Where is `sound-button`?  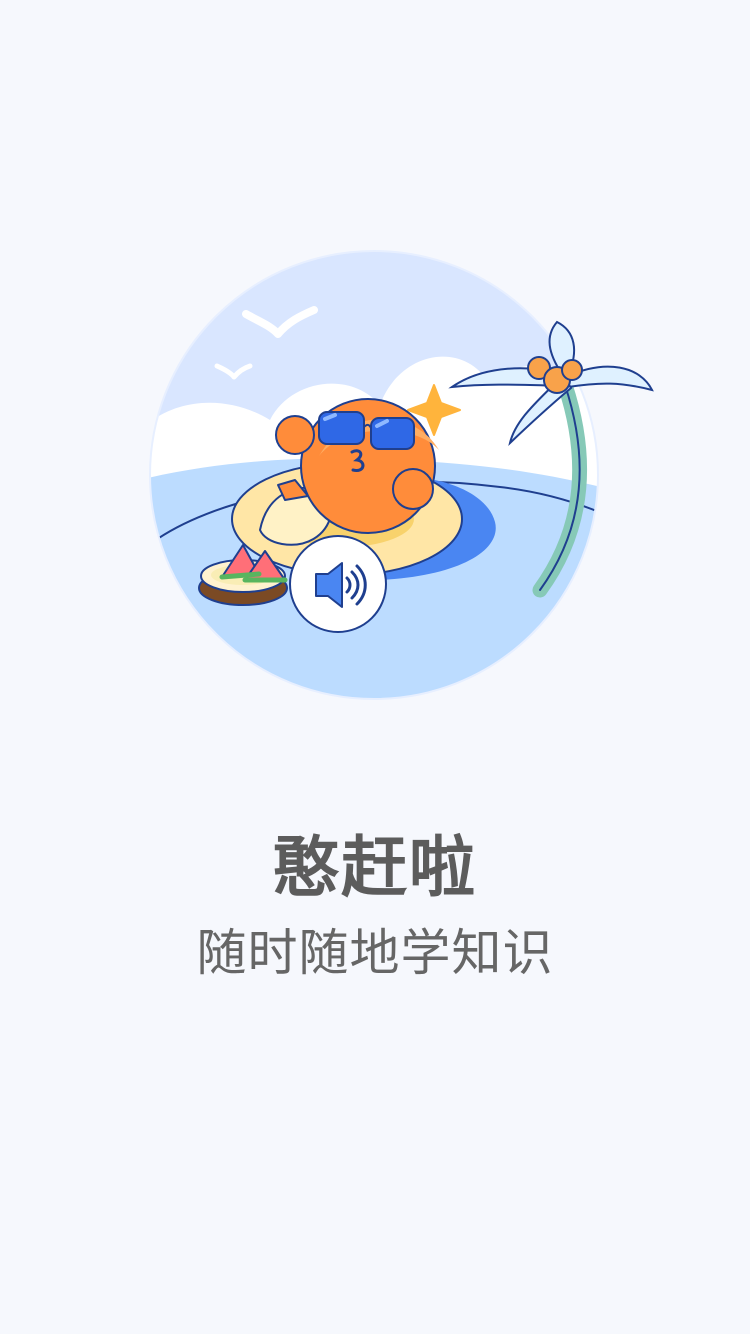
sound-button is located at coordinates (338, 584).